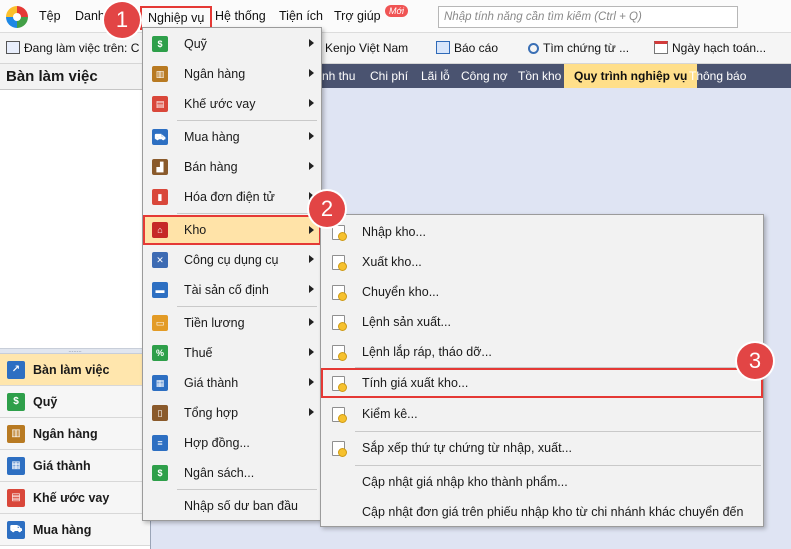  Describe the element at coordinates (75, 498) in the screenshot. I see `nav-khe-uoc-vay: ▤ Khế ước vay` at that location.